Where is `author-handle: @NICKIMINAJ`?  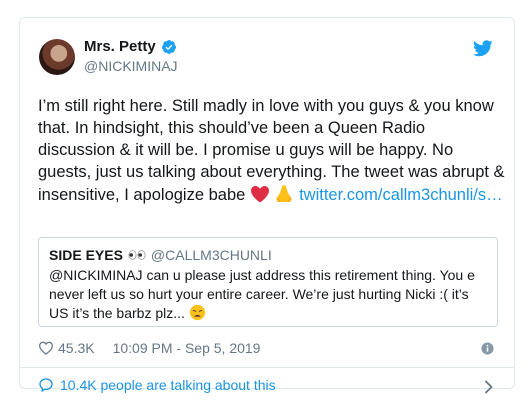 author-handle: @NICKIMINAJ is located at coordinates (131, 66).